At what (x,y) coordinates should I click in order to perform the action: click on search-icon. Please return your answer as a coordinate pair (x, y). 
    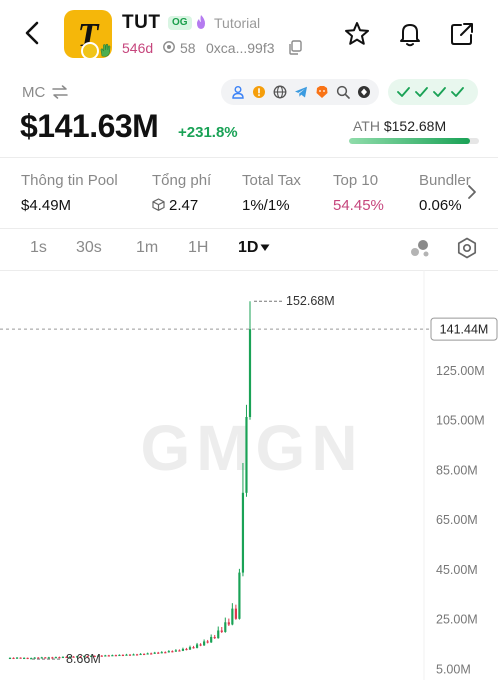
    Looking at the image, I should click on (343, 92).